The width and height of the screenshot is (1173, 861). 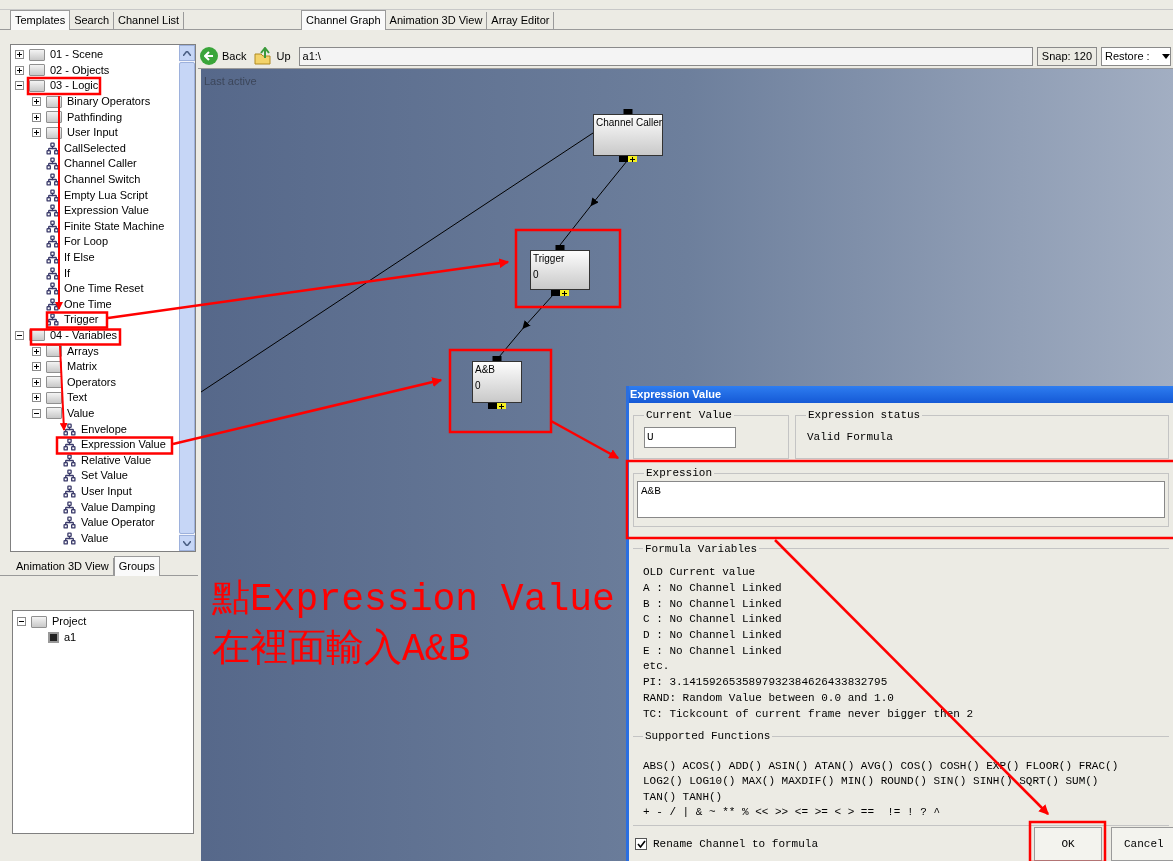 What do you see at coordinates (549, 259) in the screenshot?
I see `node-title: Trigger` at bounding box center [549, 259].